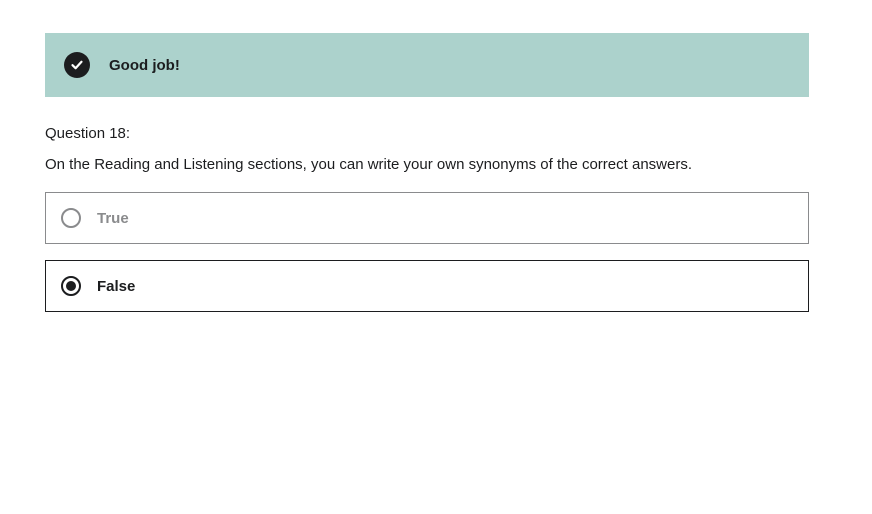  I want to click on check-circle-icon, so click(77, 65).